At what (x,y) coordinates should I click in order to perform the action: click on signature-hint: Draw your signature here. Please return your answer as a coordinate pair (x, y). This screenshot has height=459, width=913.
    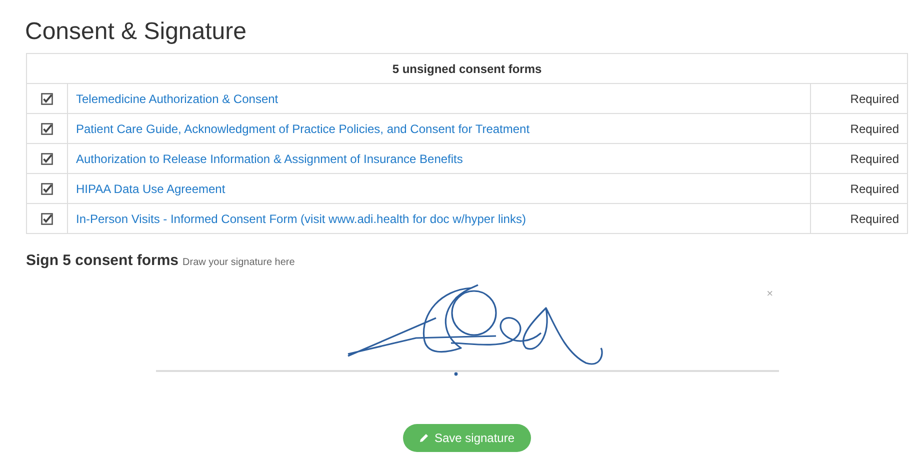
    Looking at the image, I should click on (238, 262).